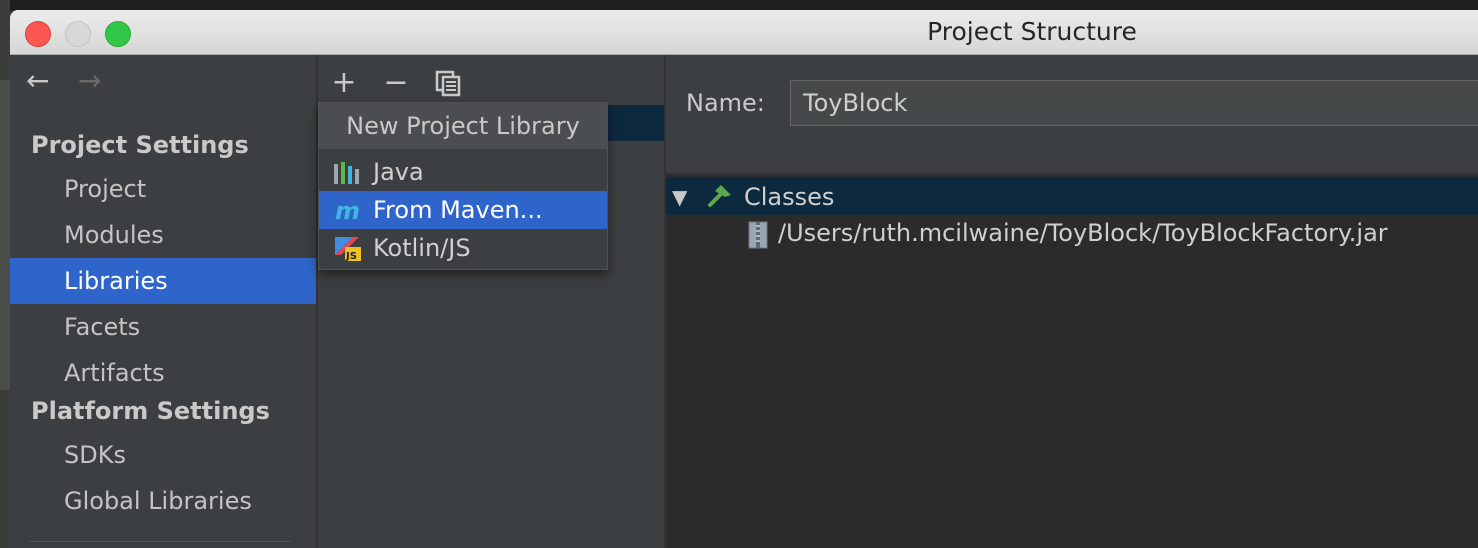  Describe the element at coordinates (789, 197) in the screenshot. I see `tree-label-classes: Classes` at that location.